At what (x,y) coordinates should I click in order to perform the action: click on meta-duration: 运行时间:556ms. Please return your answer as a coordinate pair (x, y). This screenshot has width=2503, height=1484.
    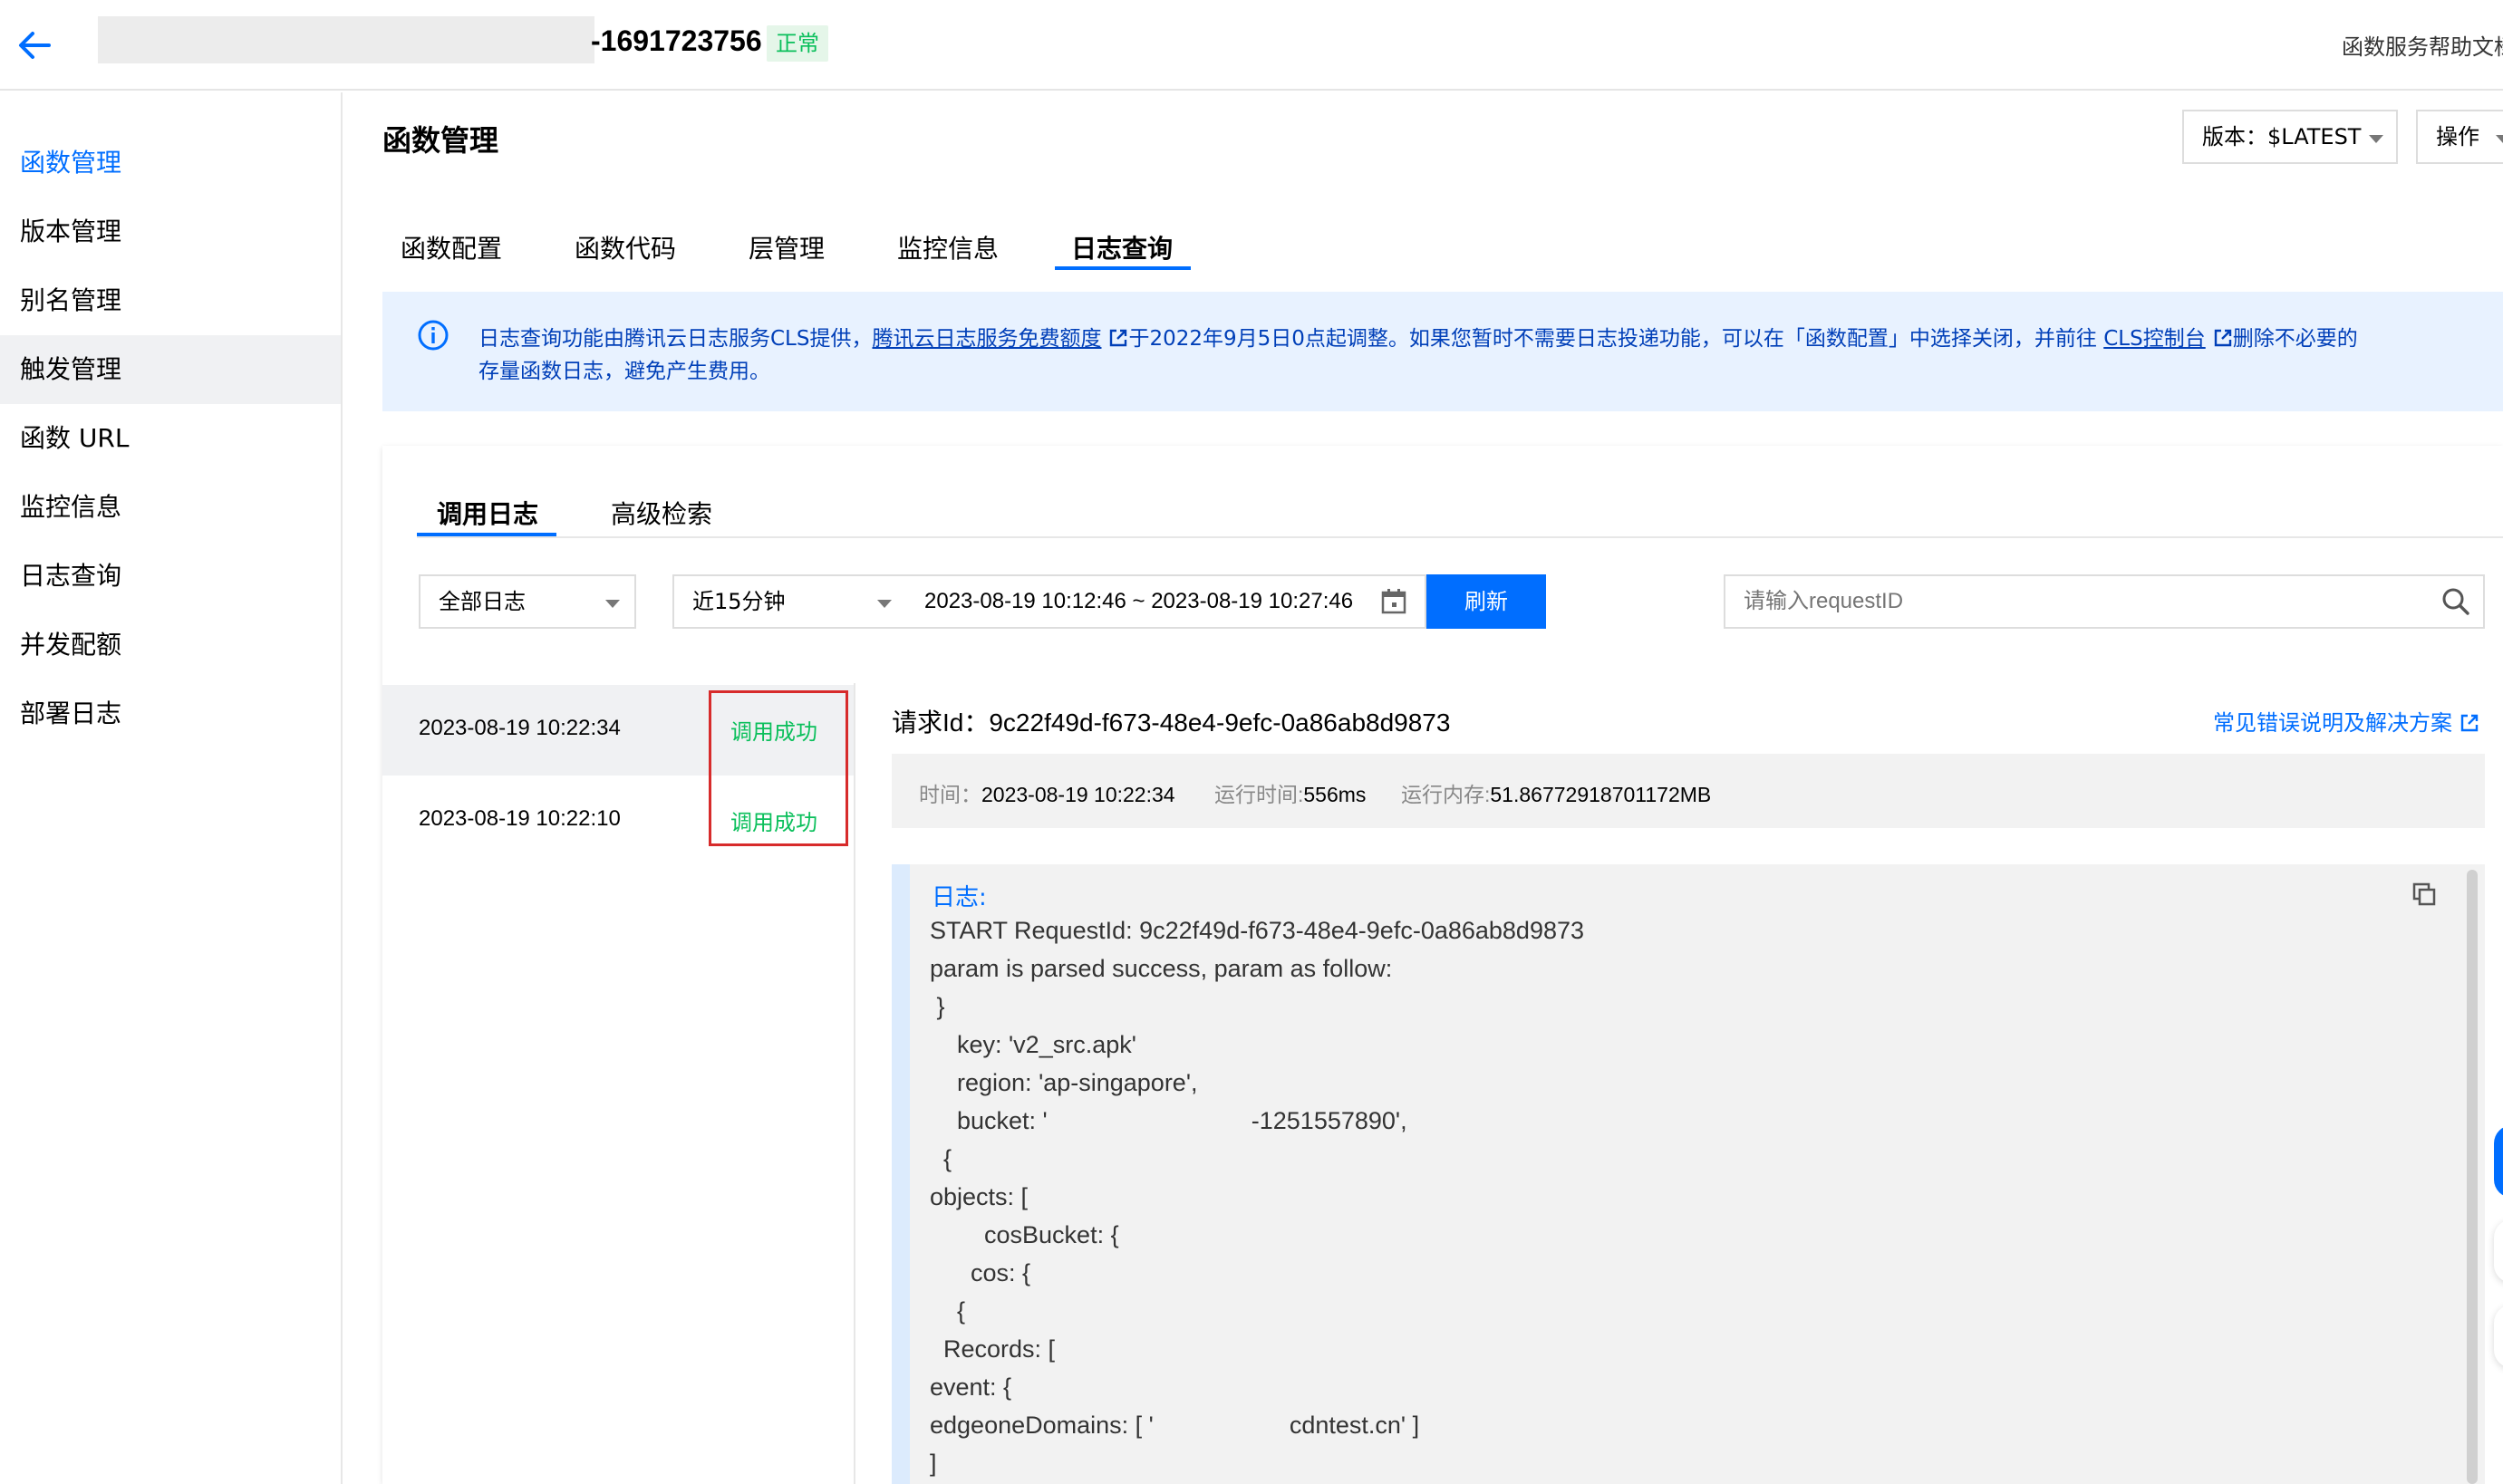
    Looking at the image, I should click on (1290, 792).